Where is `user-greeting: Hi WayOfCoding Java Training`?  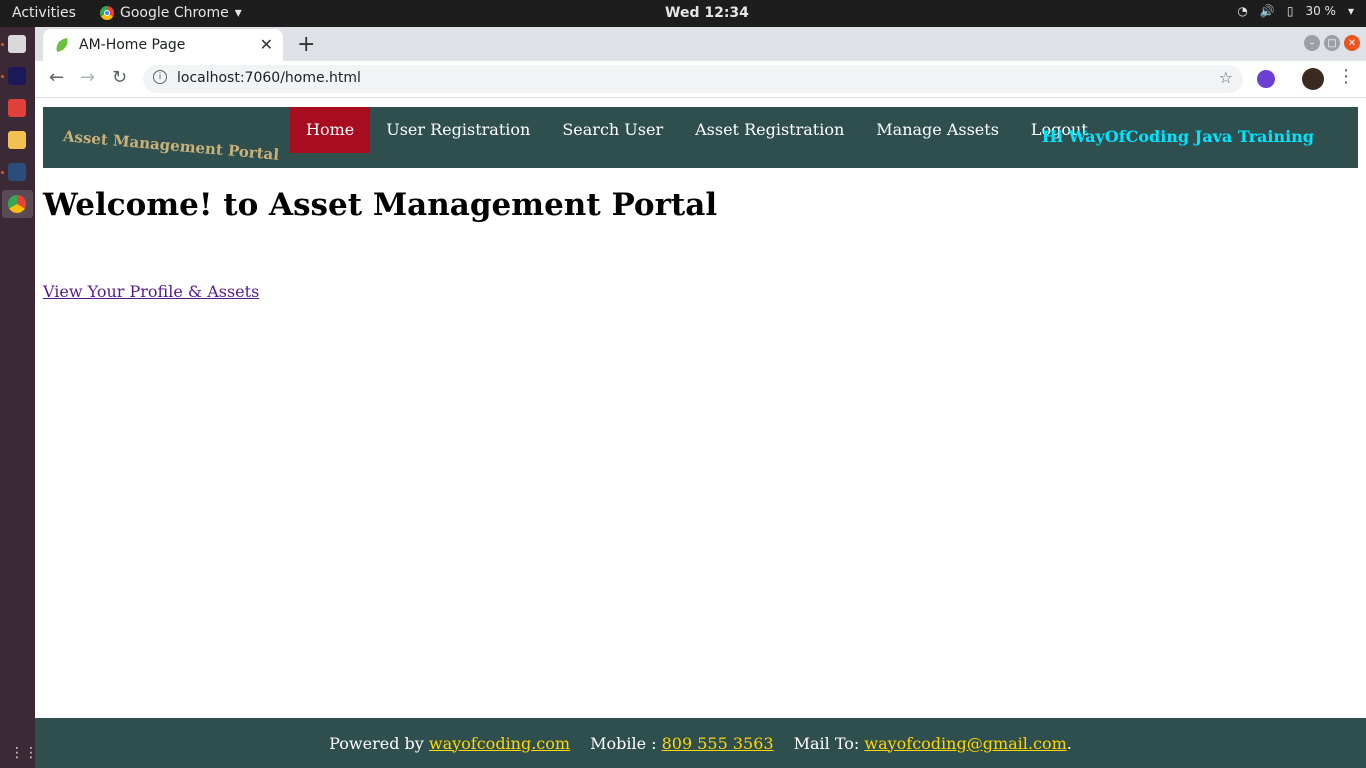 user-greeting: Hi WayOfCoding Java Training is located at coordinates (1177, 136).